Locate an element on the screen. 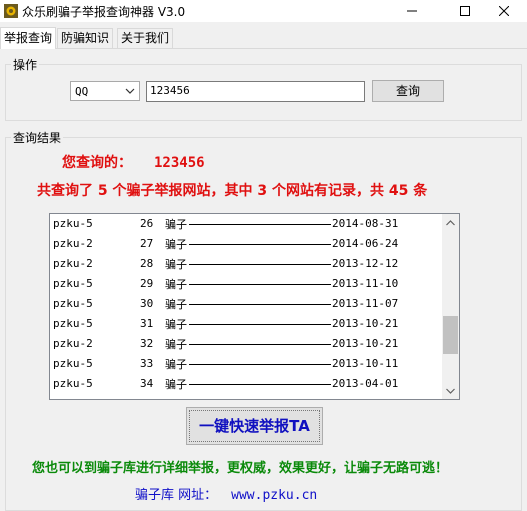  row-number: 34 is located at coordinates (147, 383).